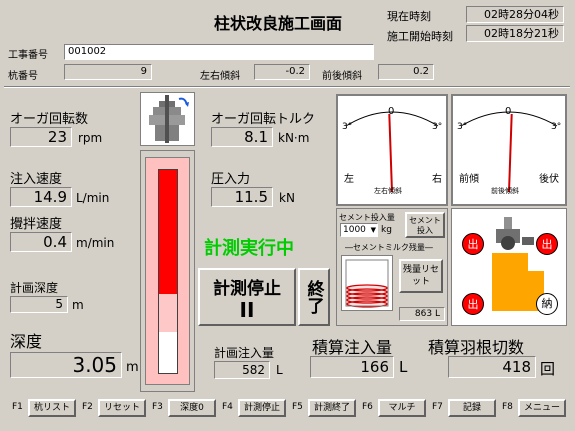  Describe the element at coordinates (287, 87) in the screenshot. I see `divider` at that location.